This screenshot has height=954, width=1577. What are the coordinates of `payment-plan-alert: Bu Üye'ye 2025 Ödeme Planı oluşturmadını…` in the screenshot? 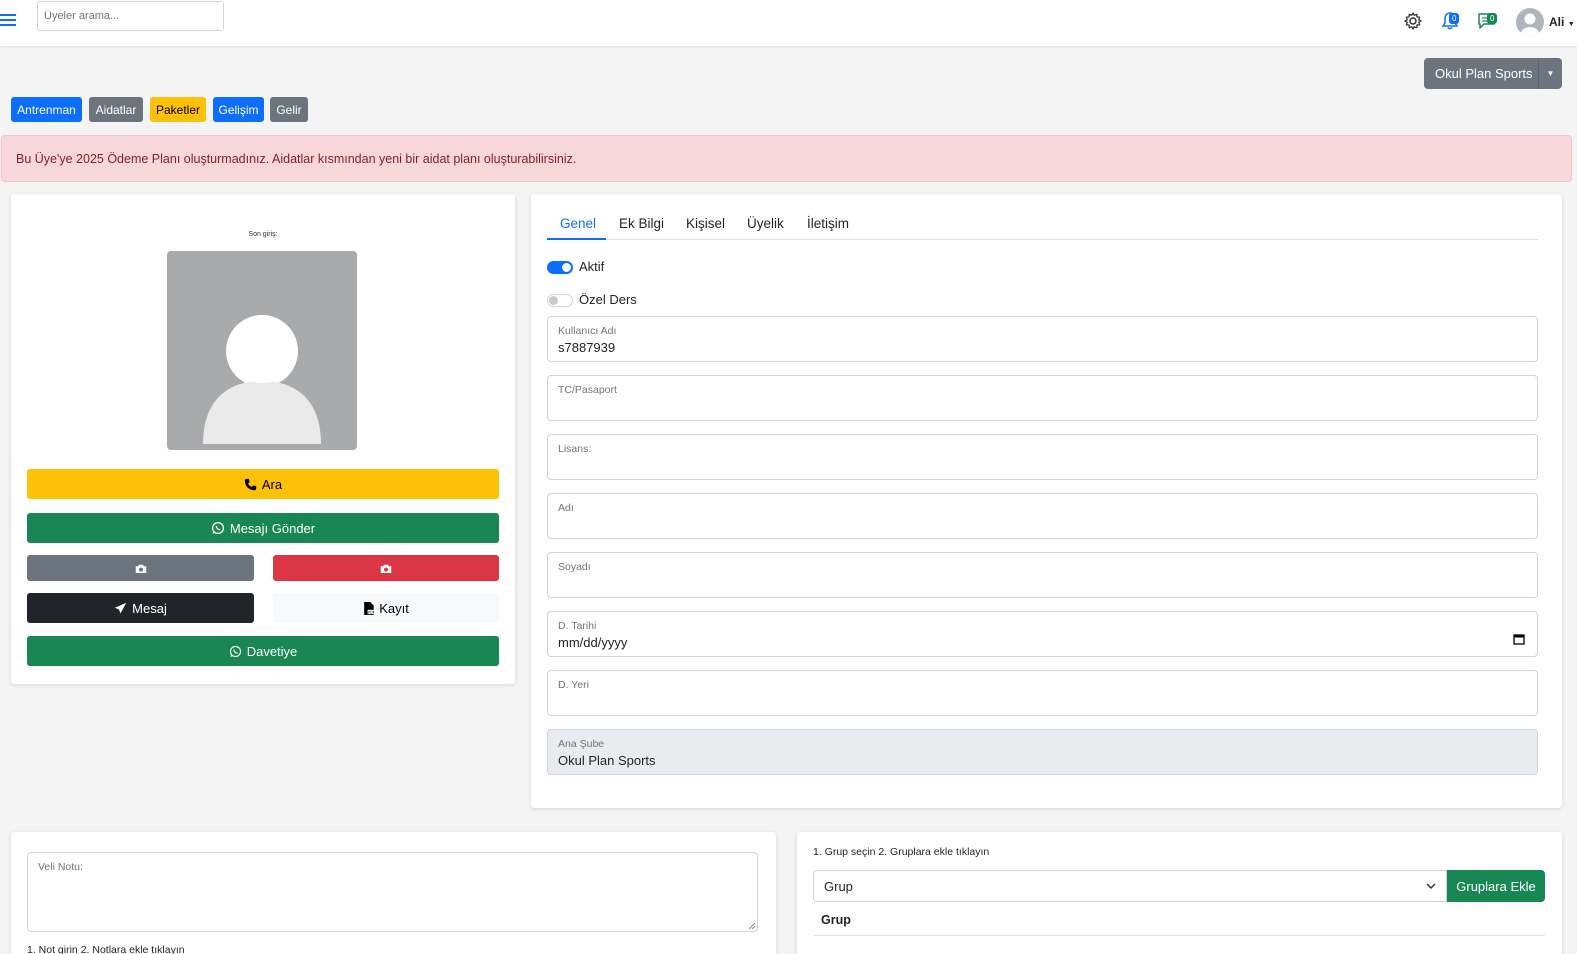 It's located at (786, 158).